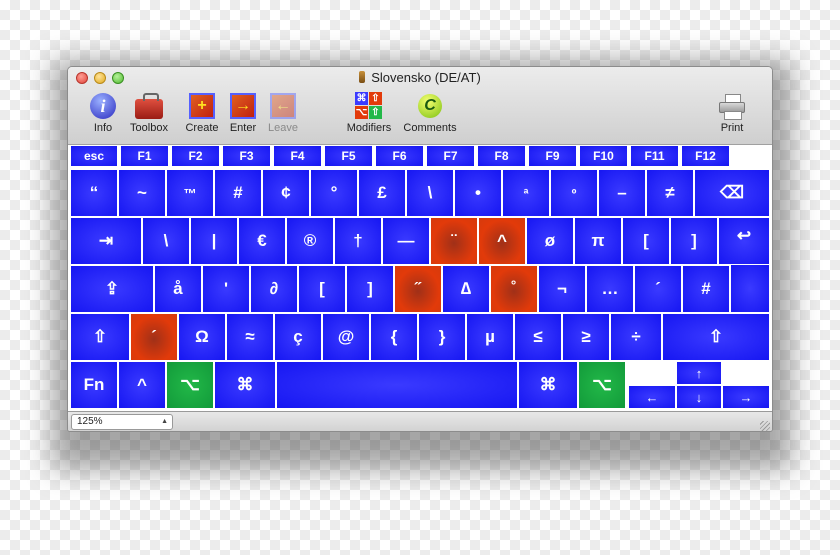 The width and height of the screenshot is (840, 555). What do you see at coordinates (562, 289) in the screenshot?
I see `key-row3-9: ¬` at bounding box center [562, 289].